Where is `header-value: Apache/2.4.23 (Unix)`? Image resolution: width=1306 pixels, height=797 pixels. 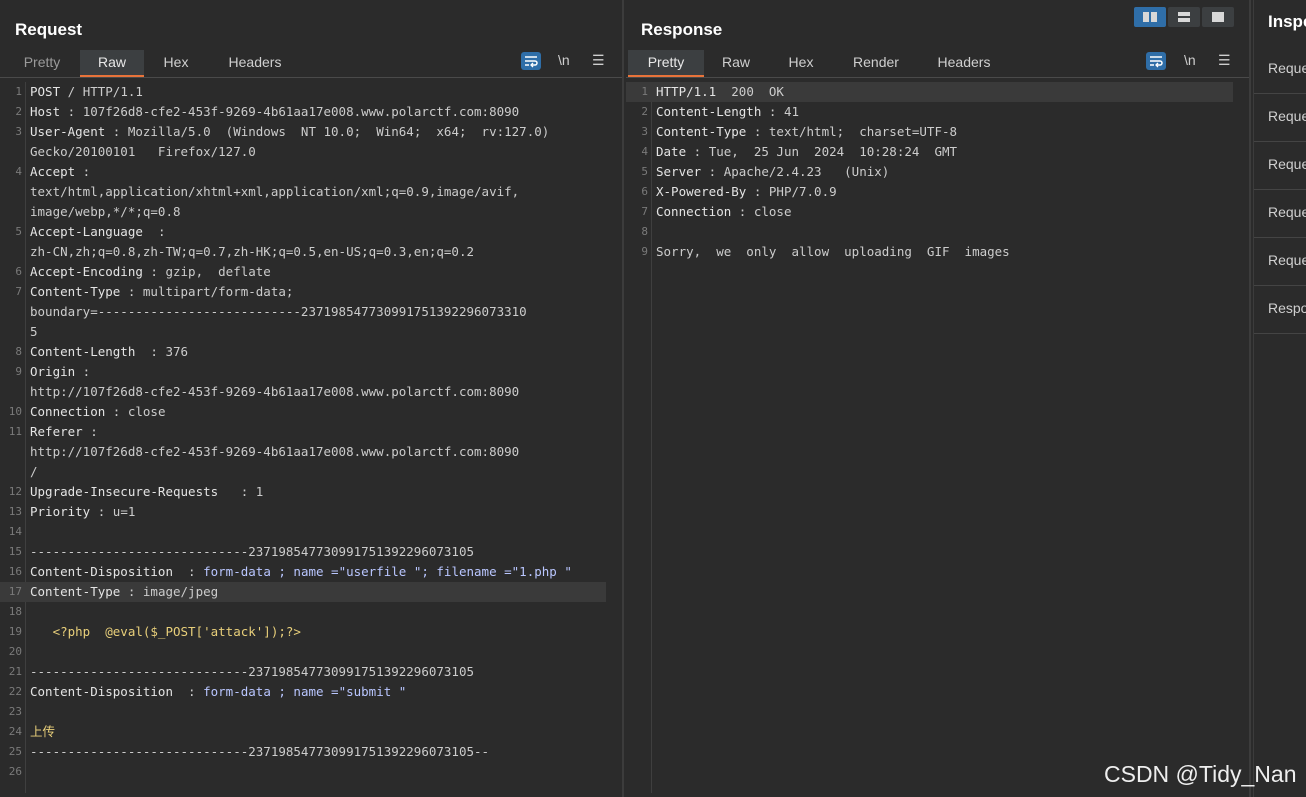 header-value: Apache/2.4.23 (Unix) is located at coordinates (806, 171).